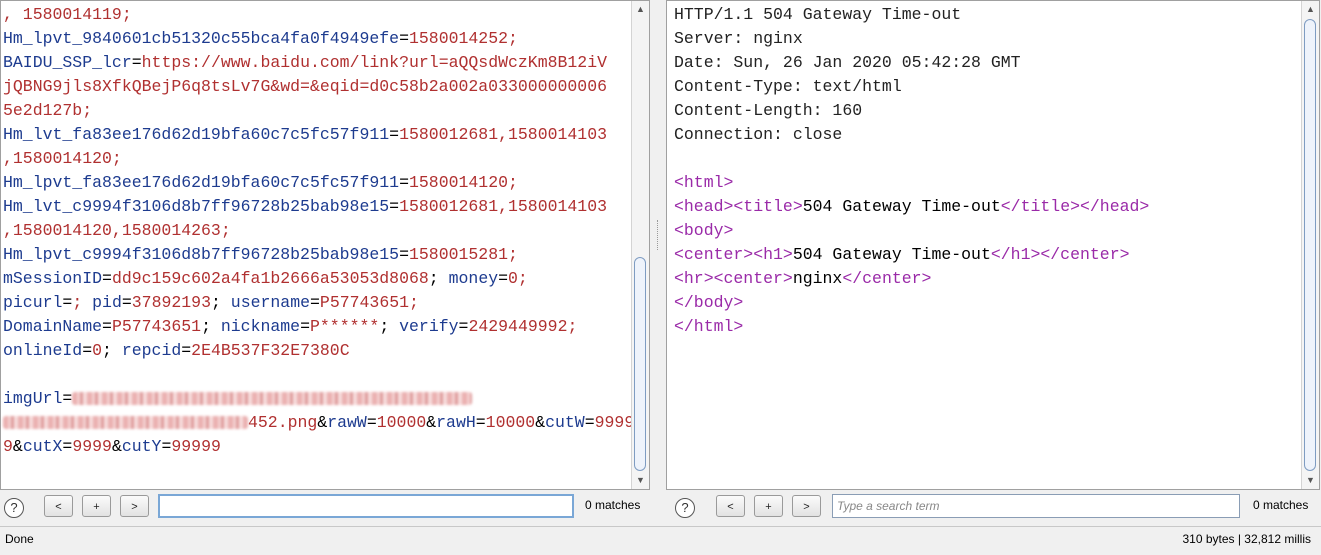 This screenshot has width=1321, height=555. What do you see at coordinates (987, 135) in the screenshot?
I see `response-line: Connection: close` at bounding box center [987, 135].